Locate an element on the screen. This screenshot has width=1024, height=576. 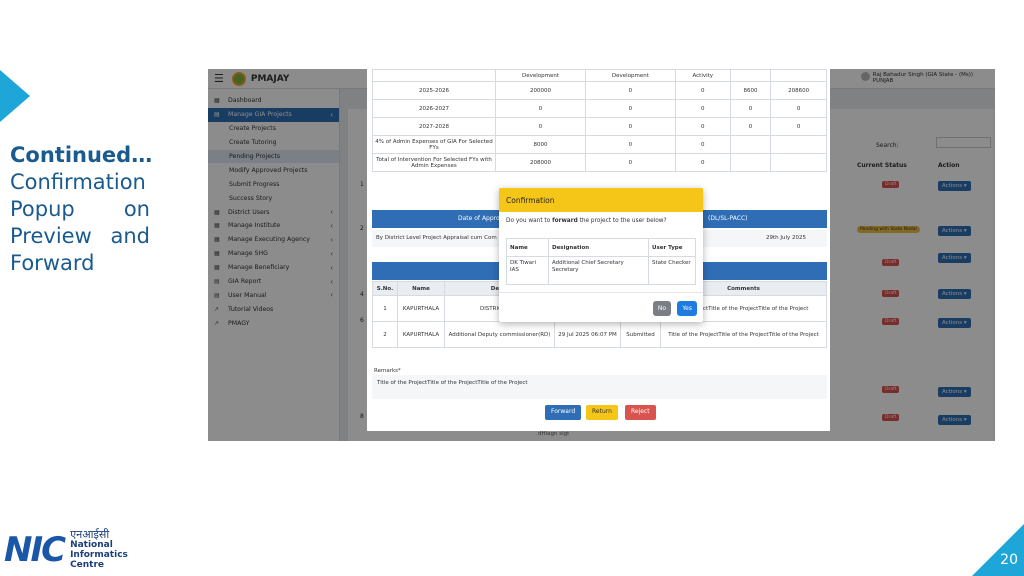
heading-line-3: Preview and is located at coordinates (80, 236).